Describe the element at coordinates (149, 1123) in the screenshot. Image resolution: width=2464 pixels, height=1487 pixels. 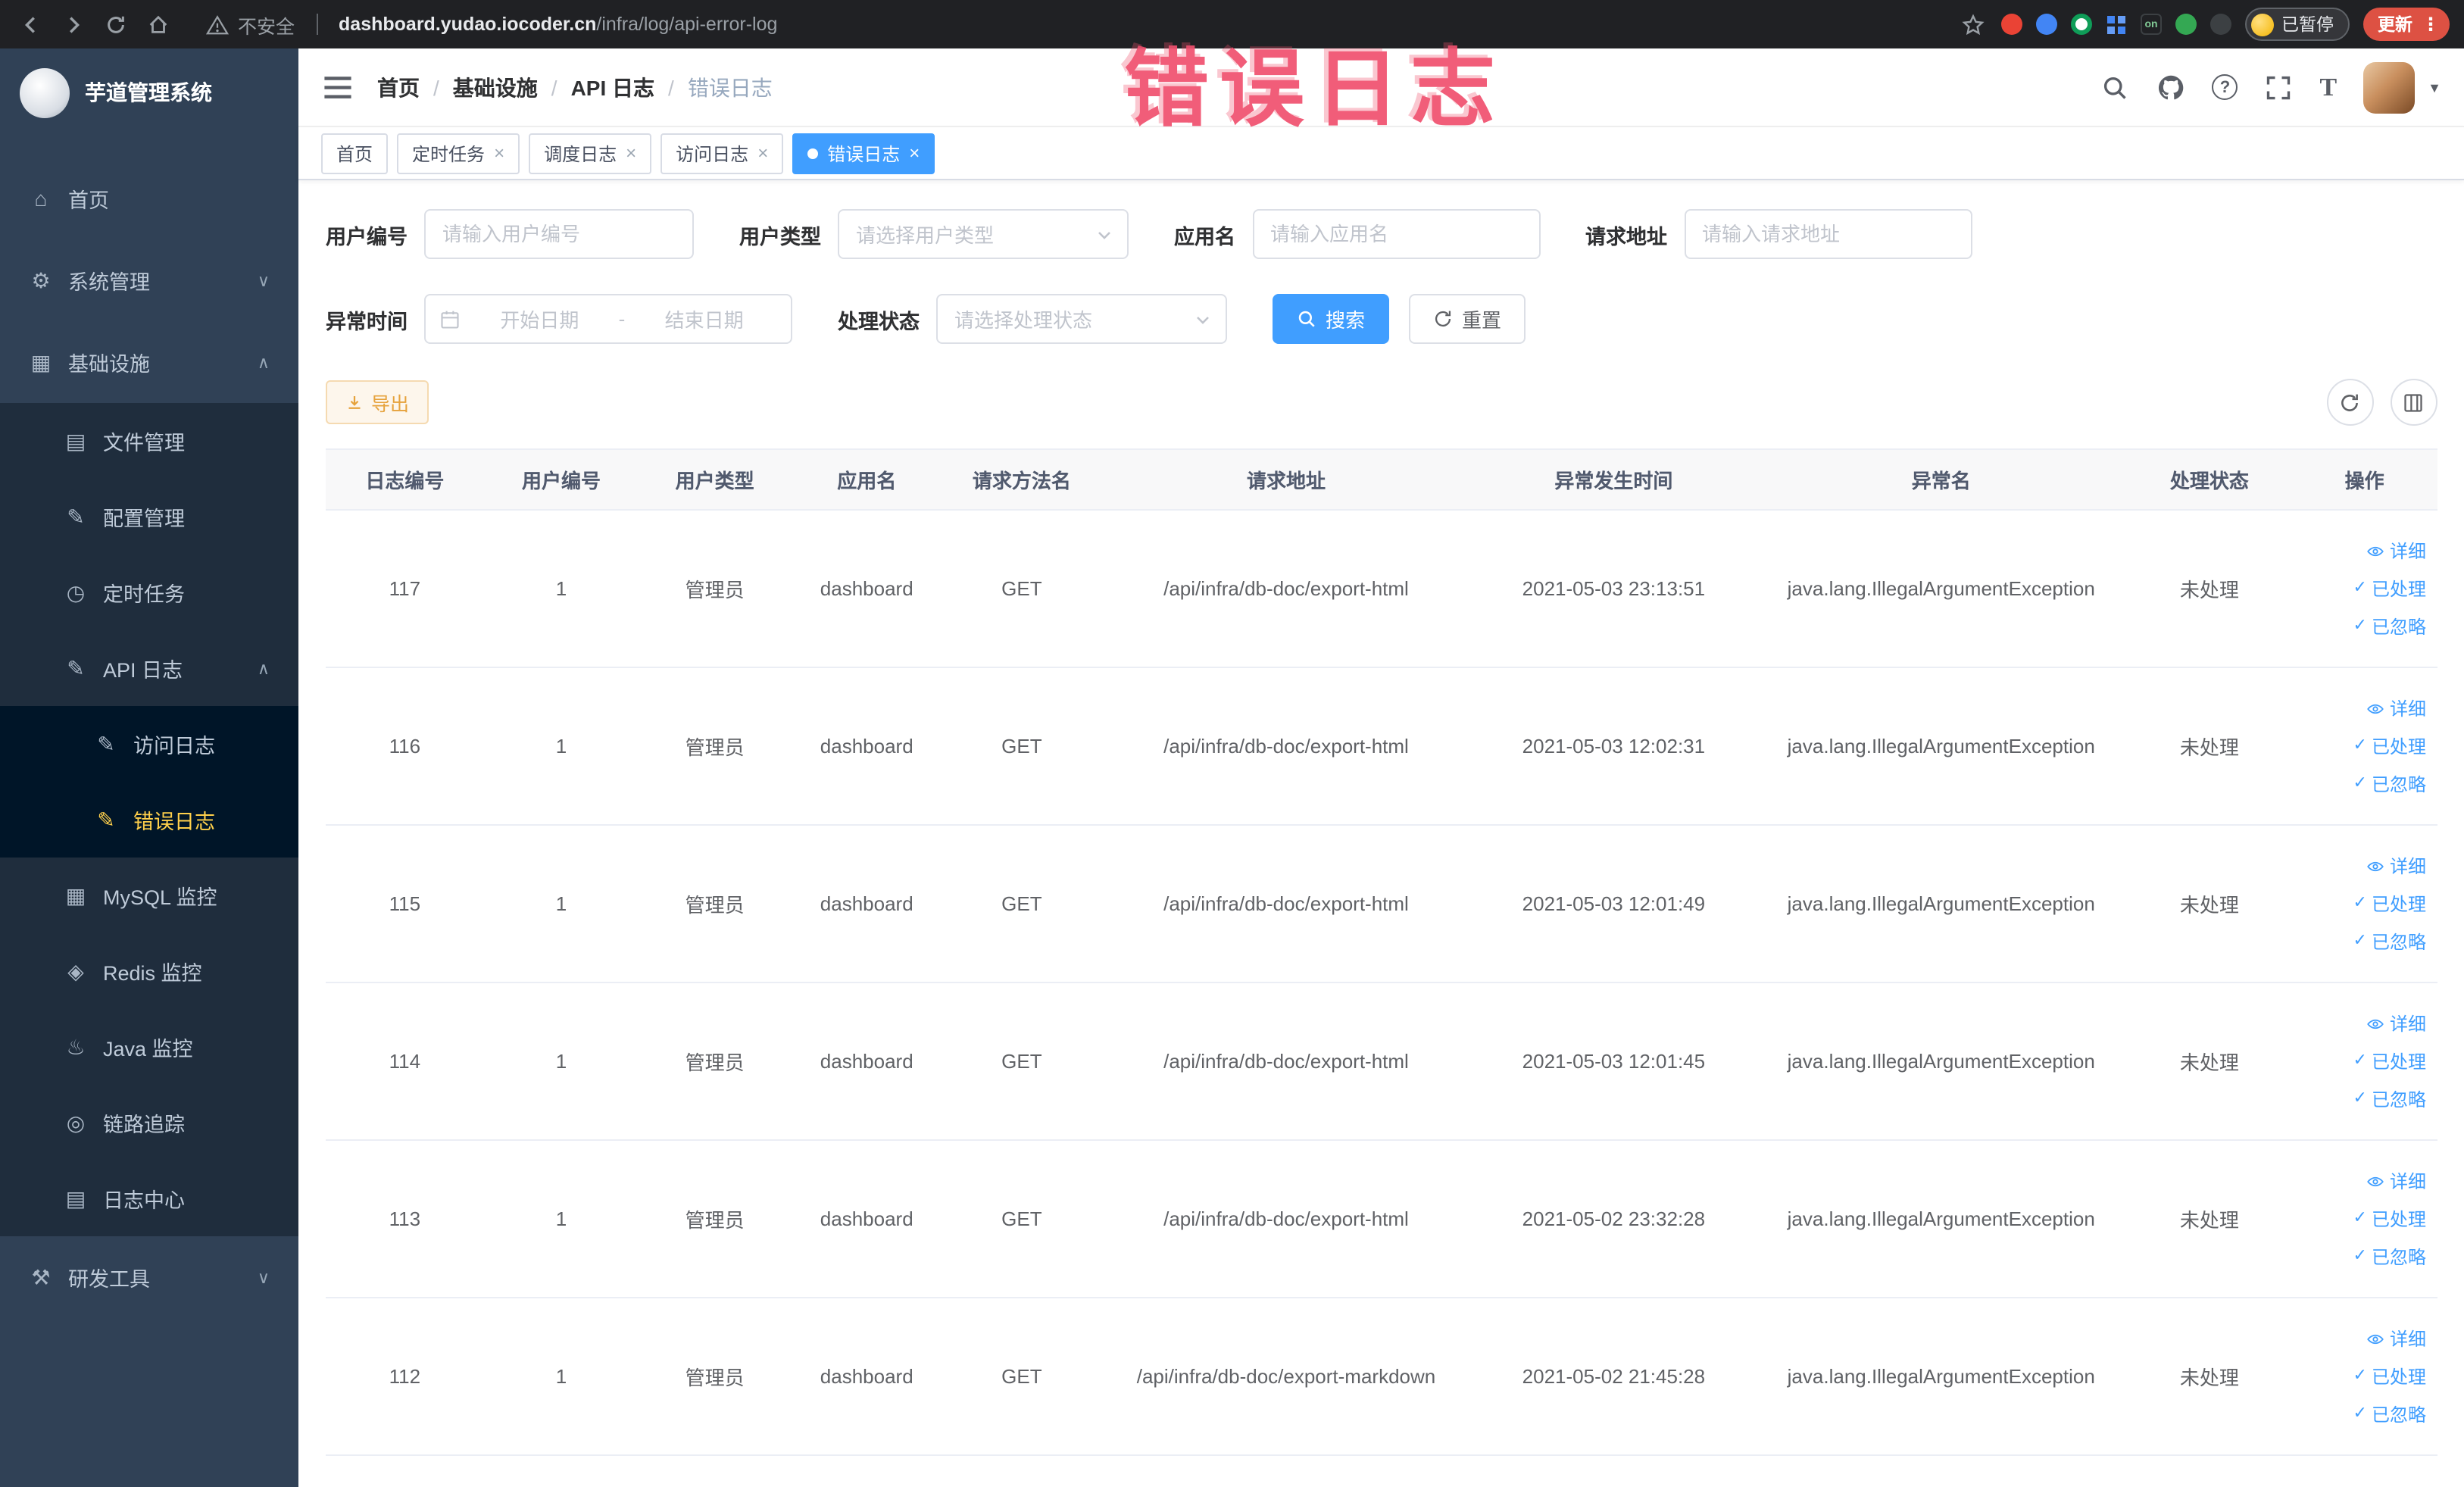
I see `sidebar-item-tracing: ◎ 链路追踪` at that location.